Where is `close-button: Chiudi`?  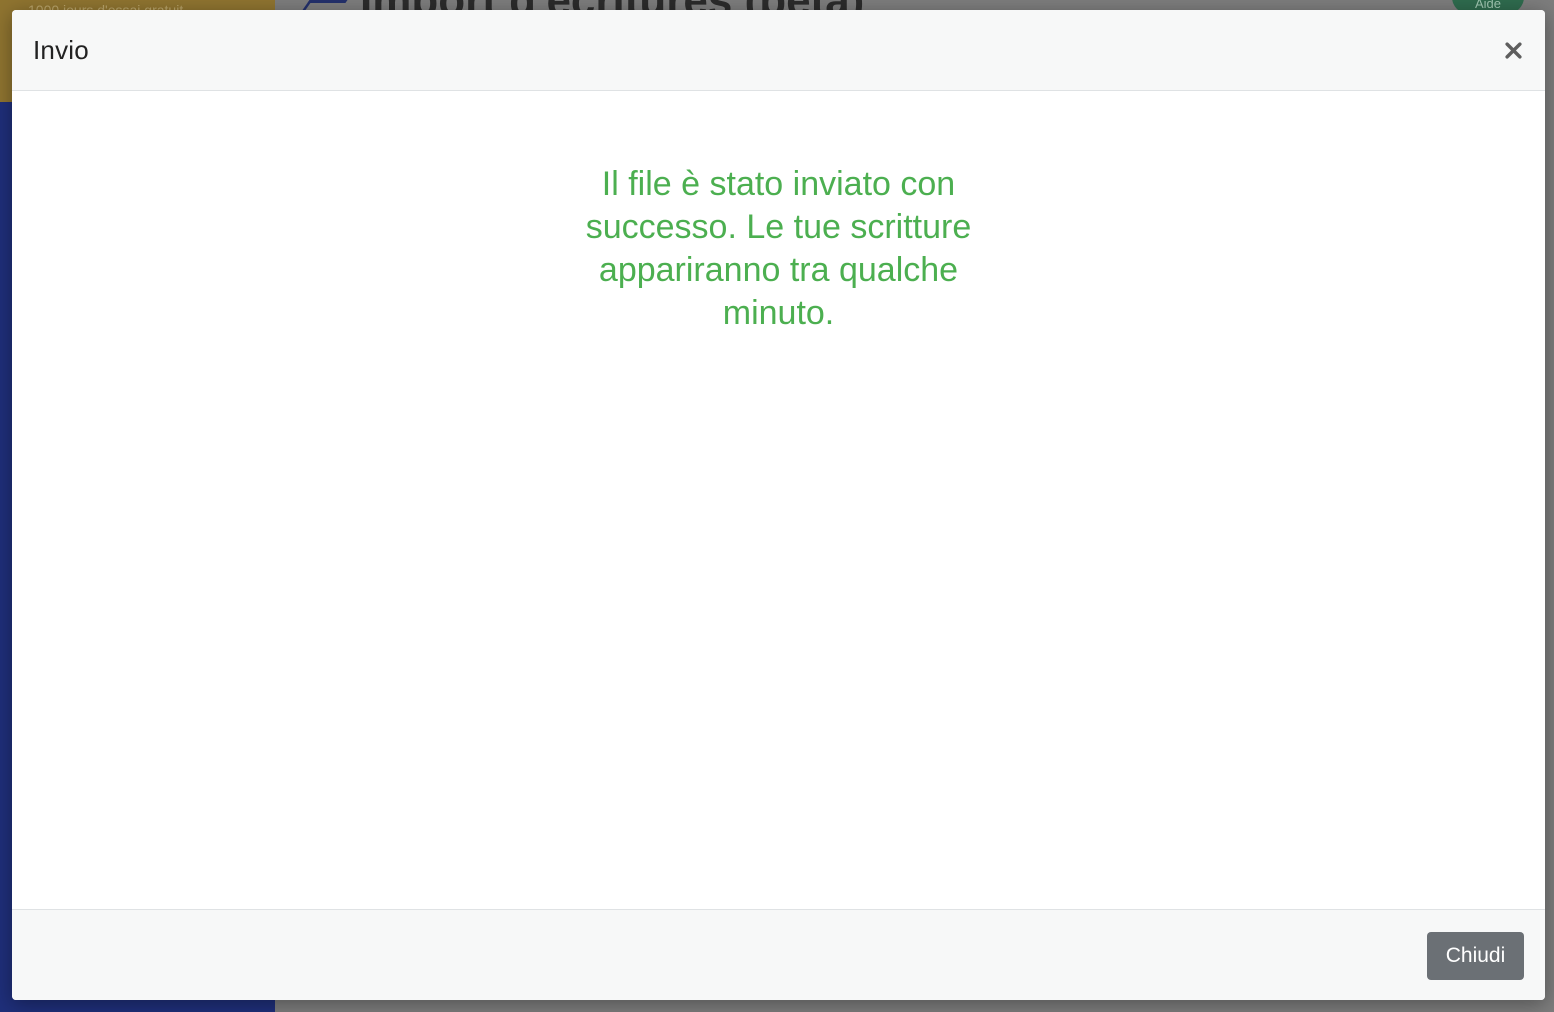 close-button: Chiudi is located at coordinates (1475, 956).